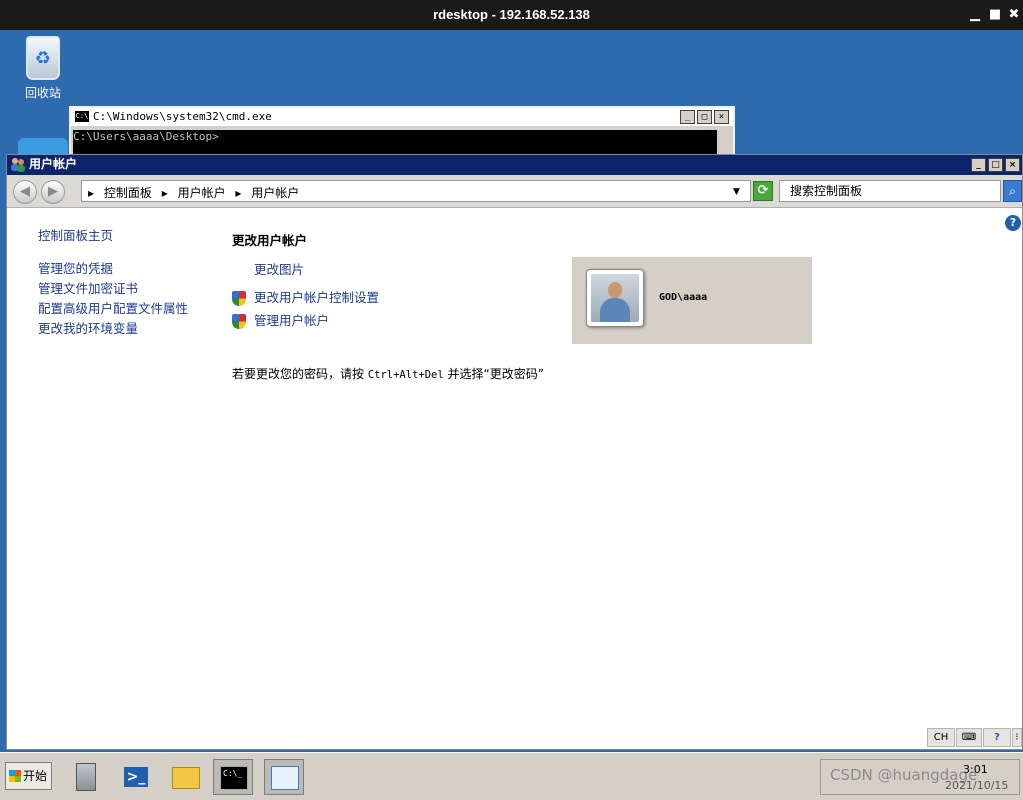  What do you see at coordinates (995, 15) in the screenshot?
I see `rdp-maximize-button: ■` at bounding box center [995, 15].